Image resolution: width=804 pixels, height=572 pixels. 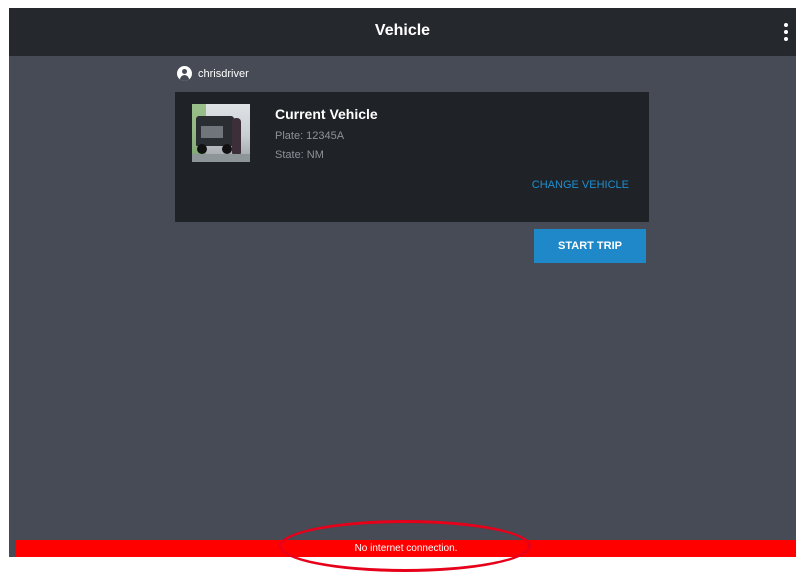 What do you see at coordinates (212, 132) in the screenshot?
I see `truck-grille` at bounding box center [212, 132].